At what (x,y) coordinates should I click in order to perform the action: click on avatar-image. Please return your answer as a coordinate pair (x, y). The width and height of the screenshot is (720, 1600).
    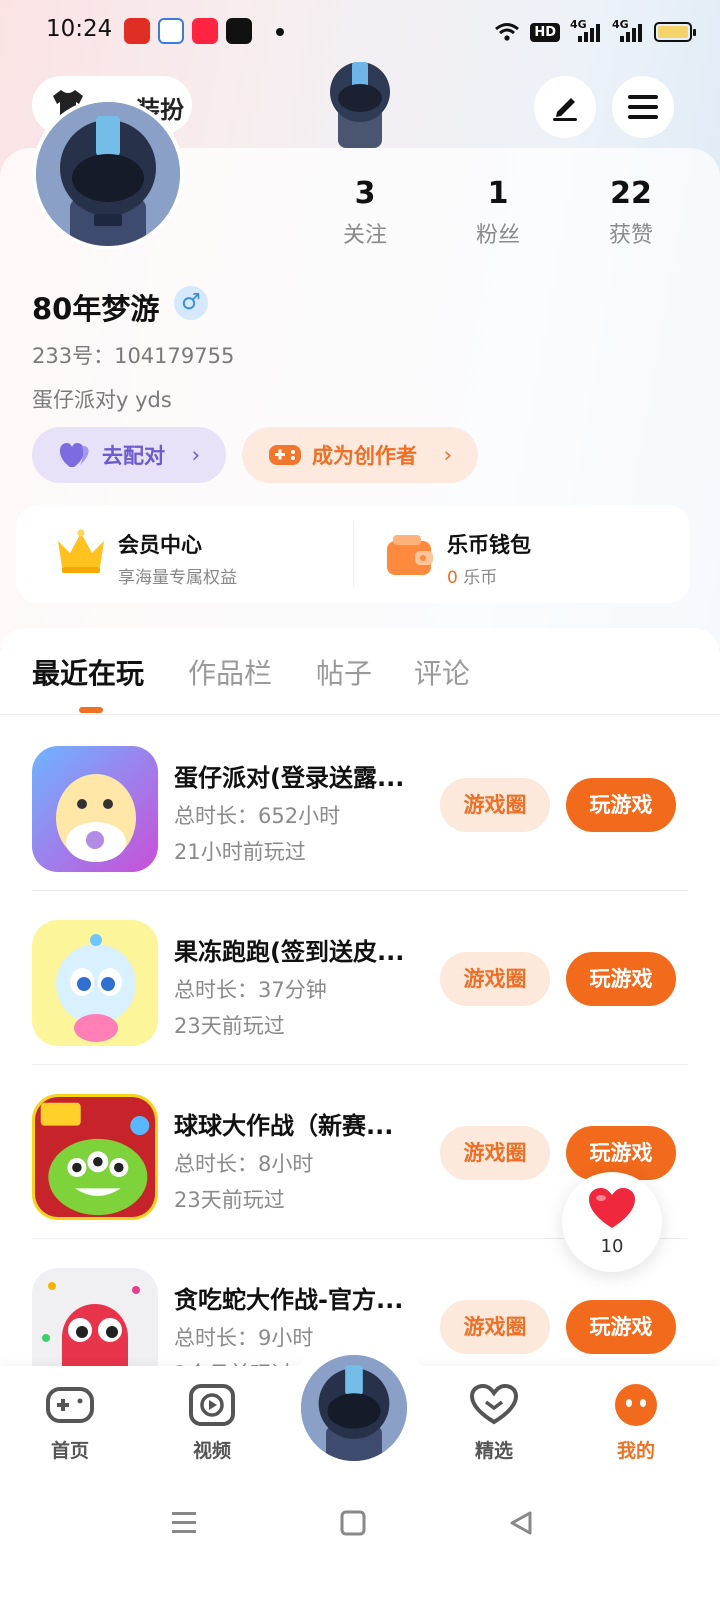
    Looking at the image, I should click on (354, 1408).